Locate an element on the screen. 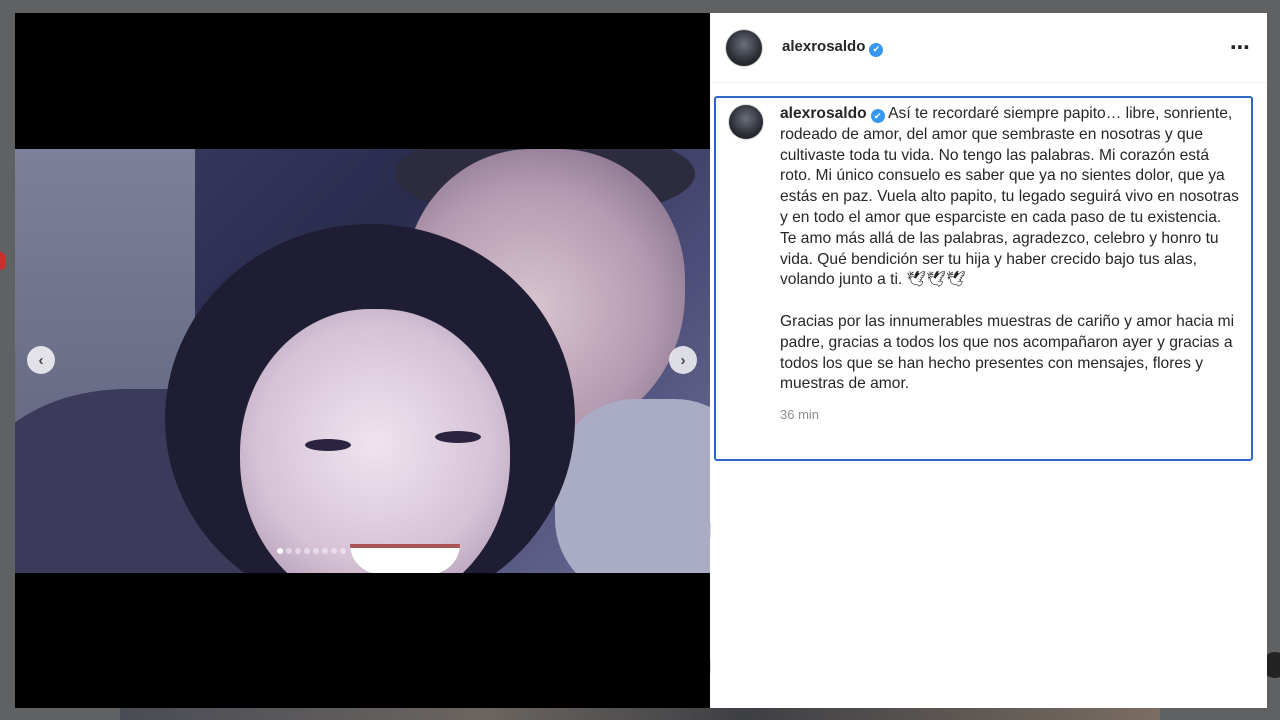 Image resolution: width=1280 pixels, height=720 pixels. carousel-next-button: › is located at coordinates (683, 360).